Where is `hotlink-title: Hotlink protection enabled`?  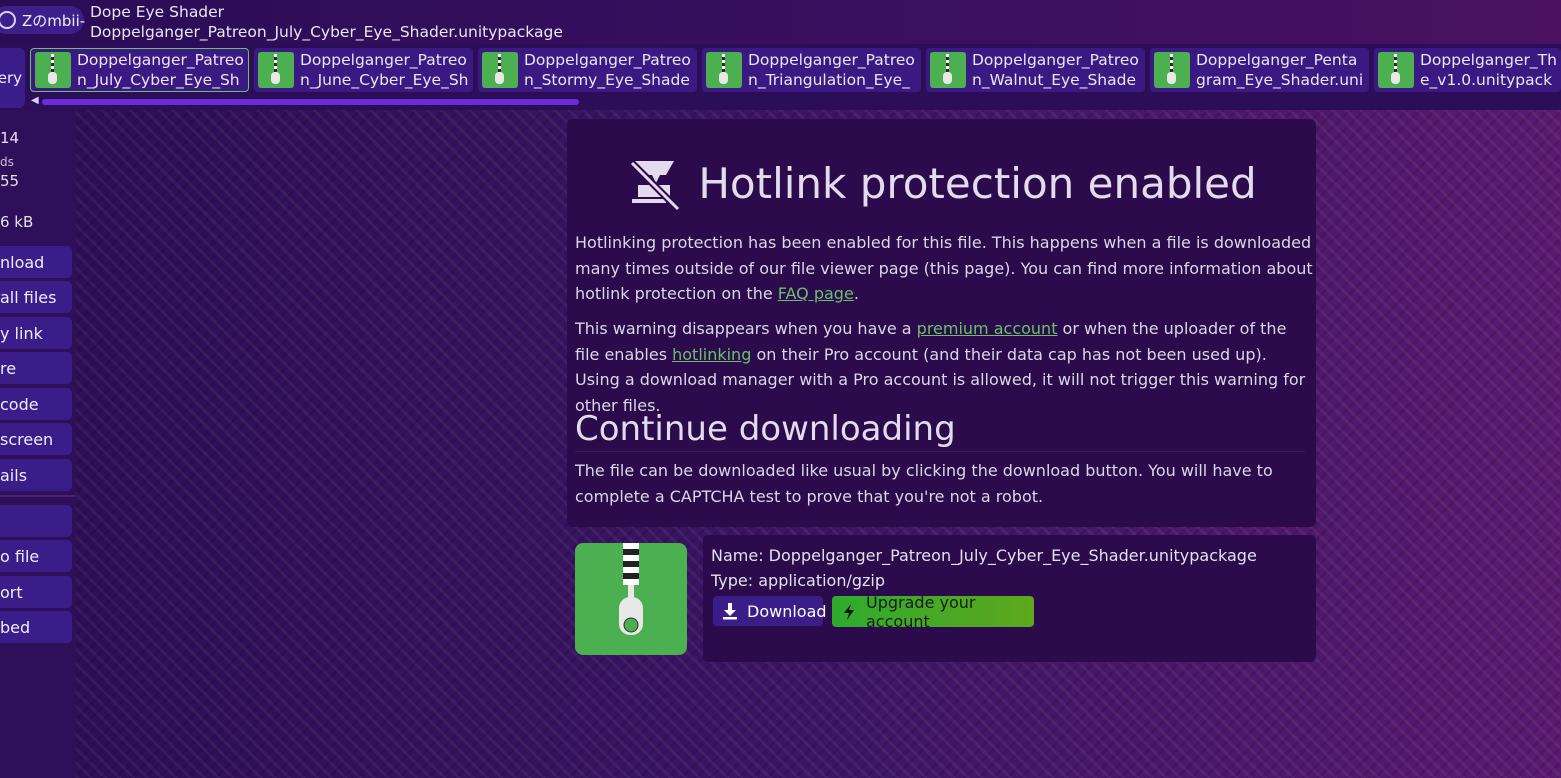
hotlink-title: Hotlink protection enabled is located at coordinates (941, 183).